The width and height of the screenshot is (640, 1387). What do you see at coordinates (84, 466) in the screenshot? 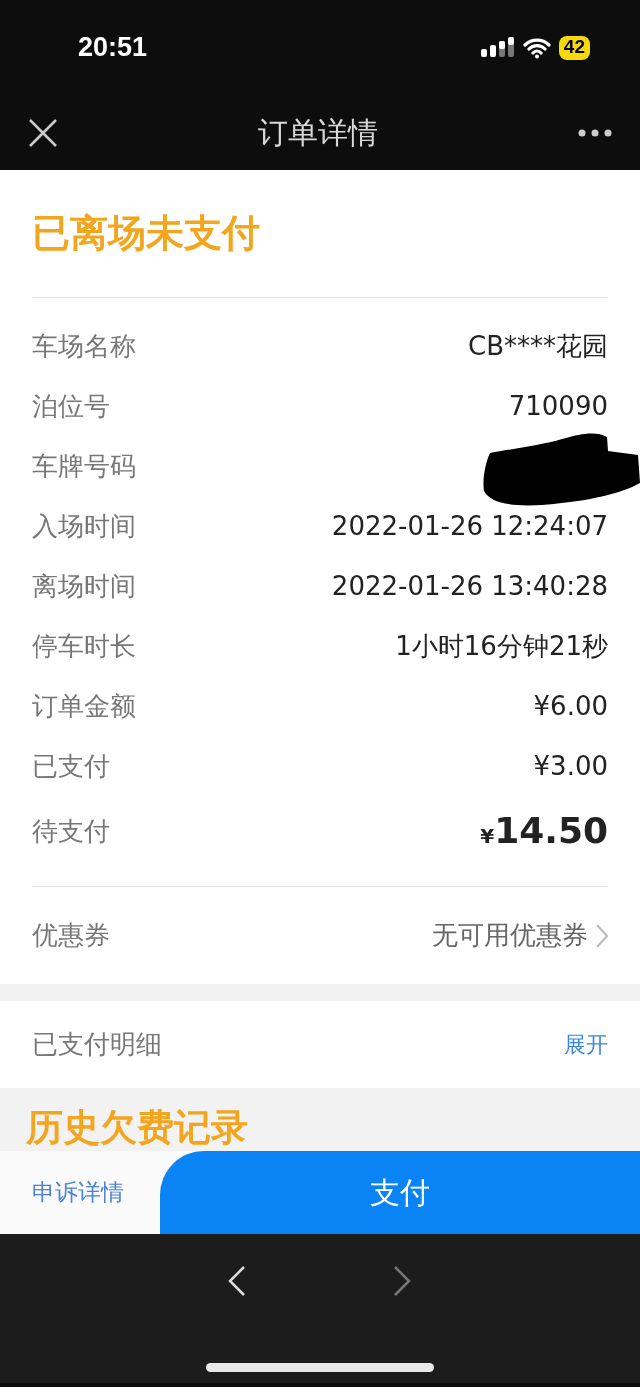
I see `field-label: 车牌号码` at bounding box center [84, 466].